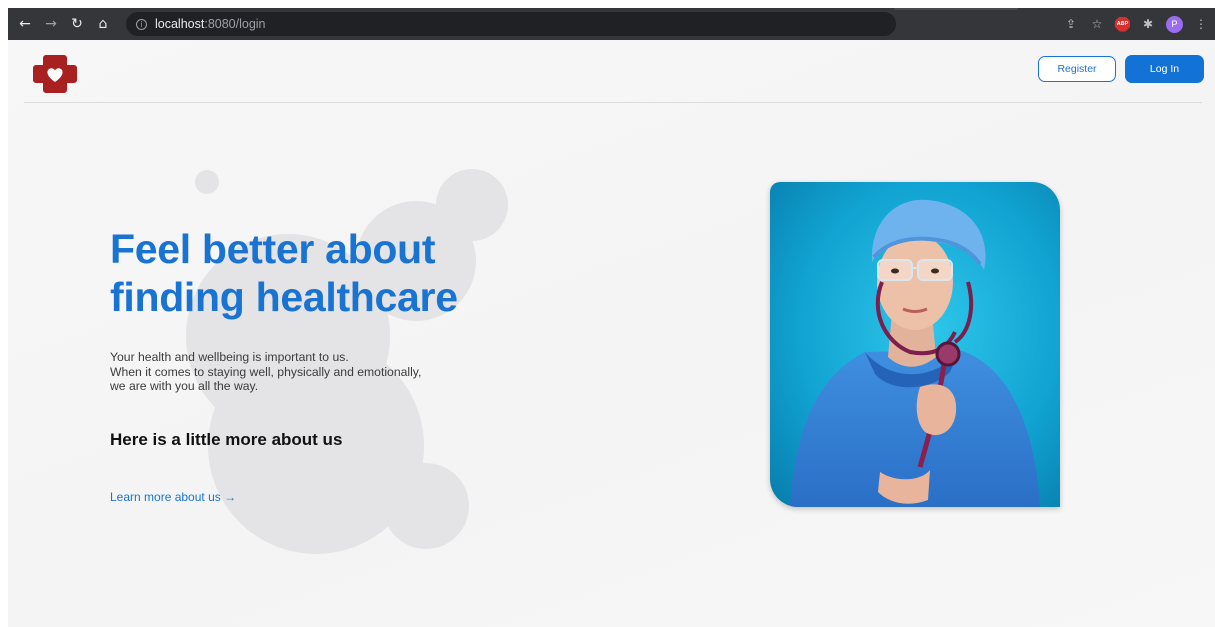 This screenshot has height=627, width=1215. I want to click on about-subtitle: Here is a little more about us, so click(226, 439).